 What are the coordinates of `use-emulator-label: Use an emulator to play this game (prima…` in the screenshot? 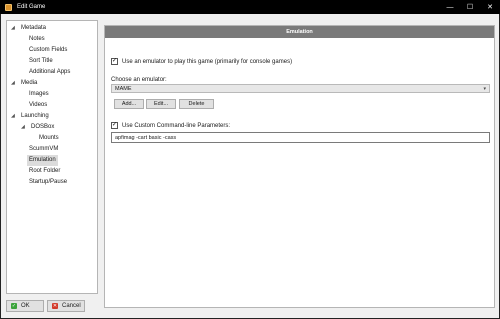 It's located at (207, 61).